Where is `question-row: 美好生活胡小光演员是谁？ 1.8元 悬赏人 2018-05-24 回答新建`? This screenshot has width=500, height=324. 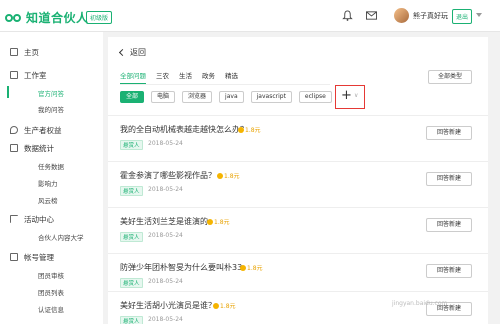 question-row: 美好生活胡小光演员是谁？ 1.8元 悬赏人 2018-05-24 回答新建 is located at coordinates (298, 307).